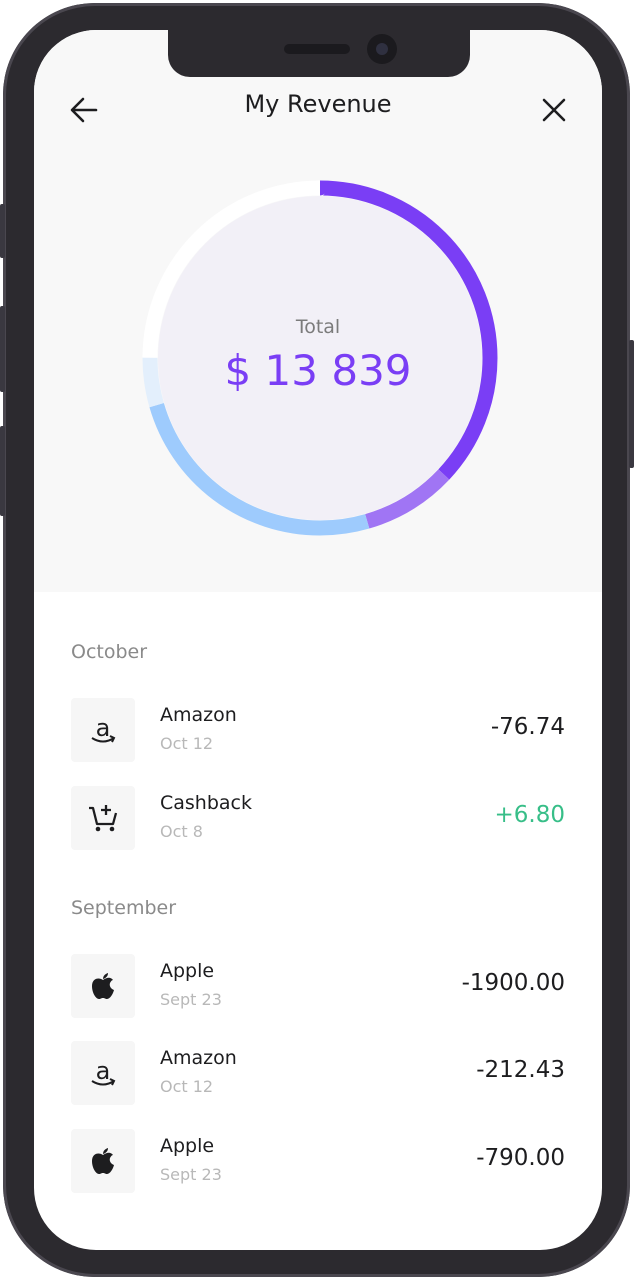 Image resolution: width=634 pixels, height=1280 pixels. What do you see at coordinates (527, 727) in the screenshot?
I see `transaction-amount: -76.74` at bounding box center [527, 727].